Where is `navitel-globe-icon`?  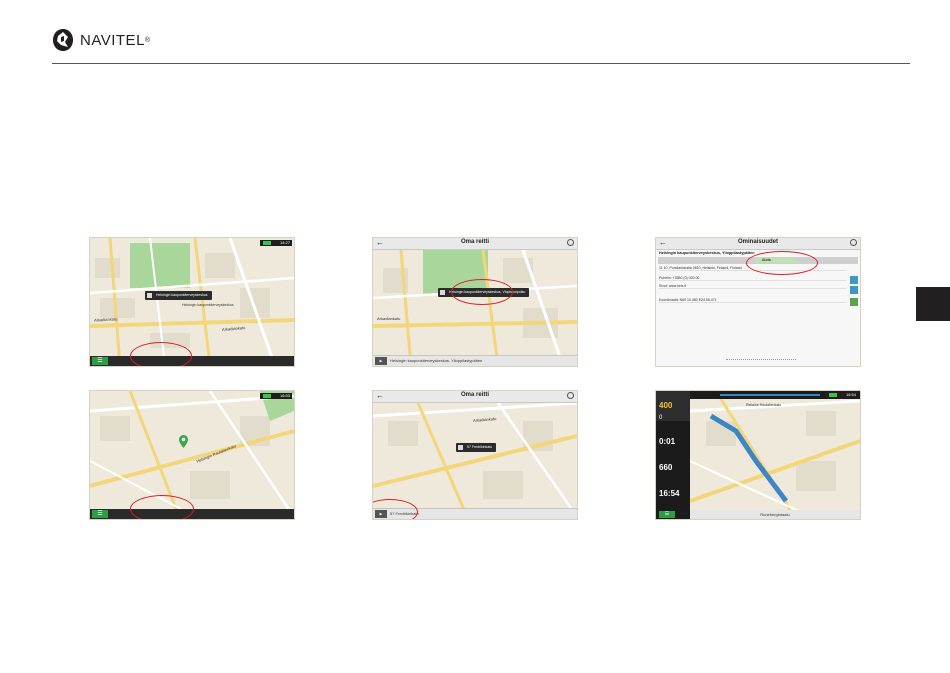 navitel-globe-icon is located at coordinates (63, 40).